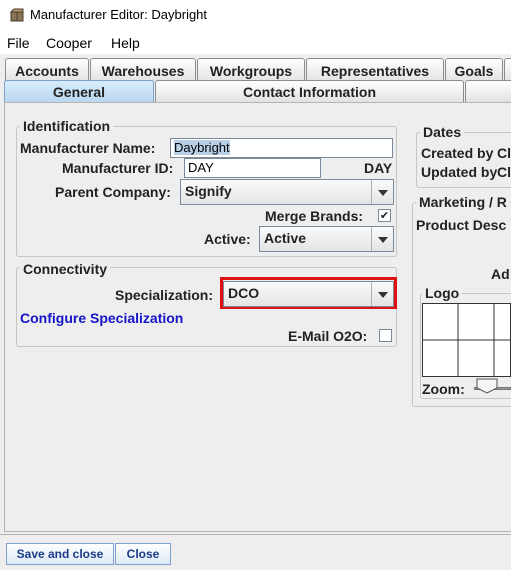 The width and height of the screenshot is (511, 570). I want to click on email-o2o-label: E-Mail O2O:, so click(328, 336).